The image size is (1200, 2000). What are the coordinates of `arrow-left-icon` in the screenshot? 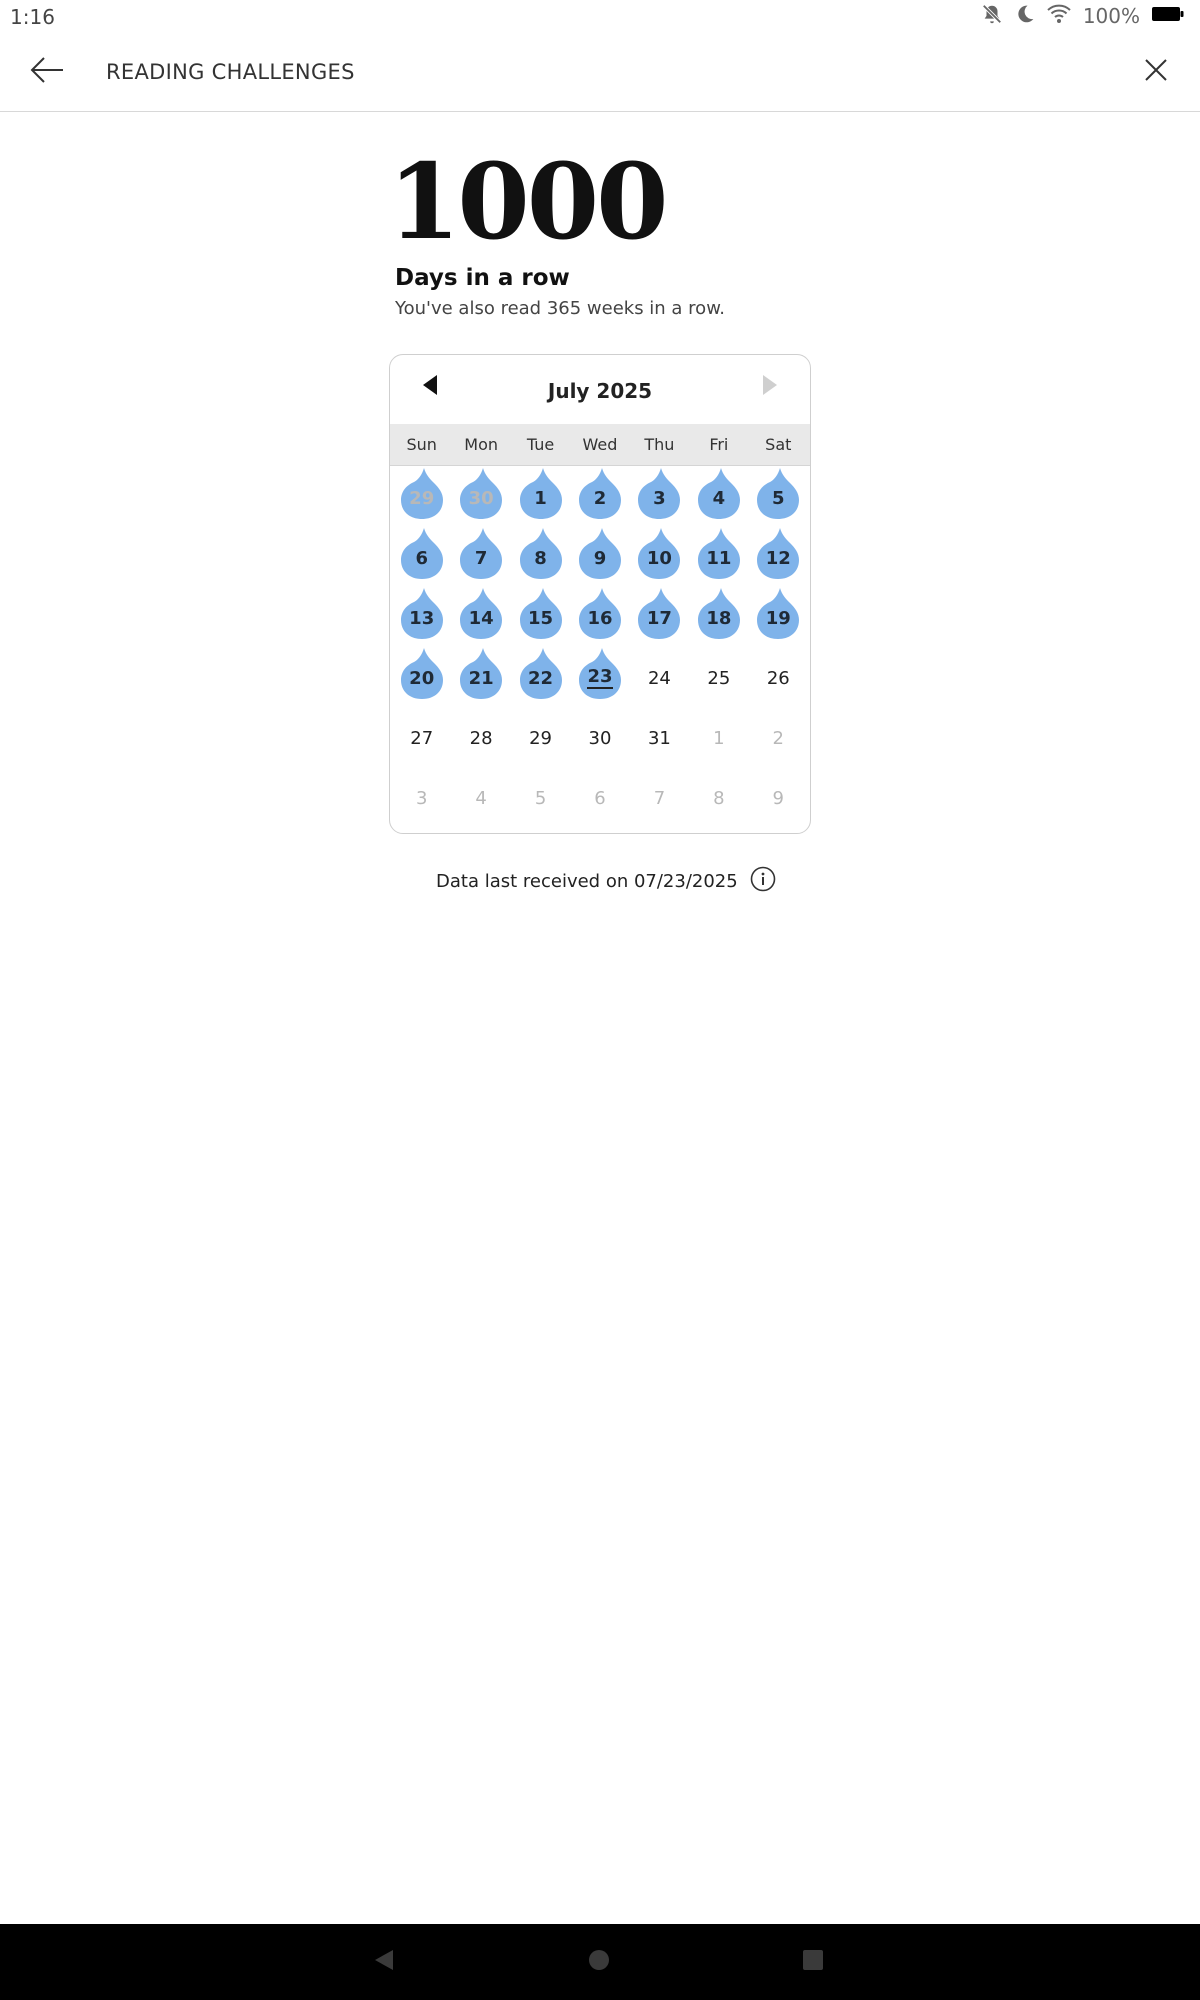 It's located at (47, 72).